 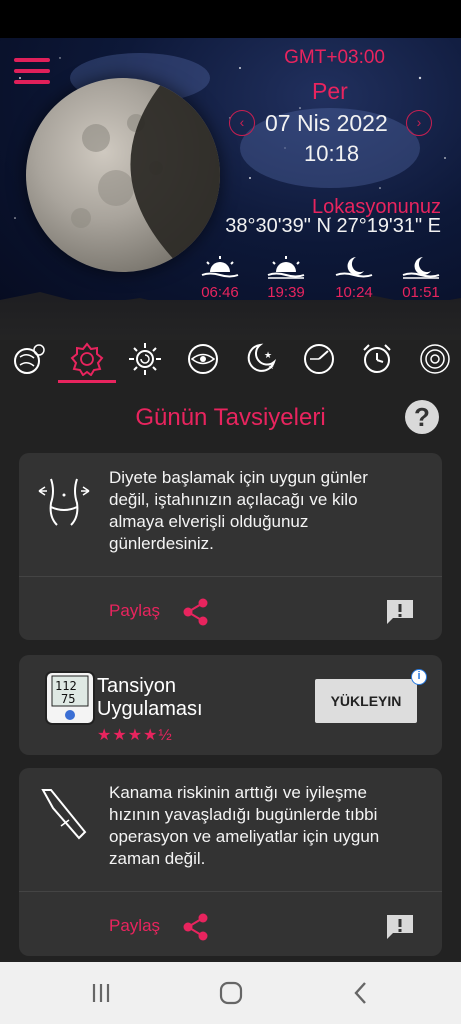 I want to click on moonrise-event: 10:24, so click(x=354, y=277).